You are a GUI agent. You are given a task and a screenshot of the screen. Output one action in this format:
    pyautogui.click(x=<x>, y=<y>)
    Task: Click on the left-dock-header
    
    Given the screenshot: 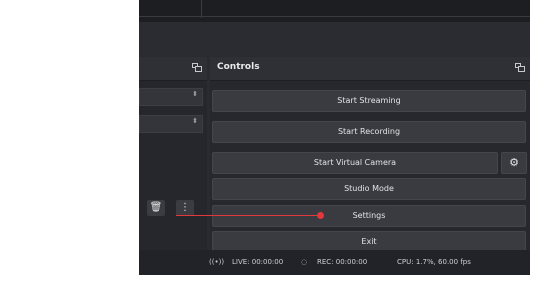 What is the action you would take?
    pyautogui.click(x=173, y=69)
    